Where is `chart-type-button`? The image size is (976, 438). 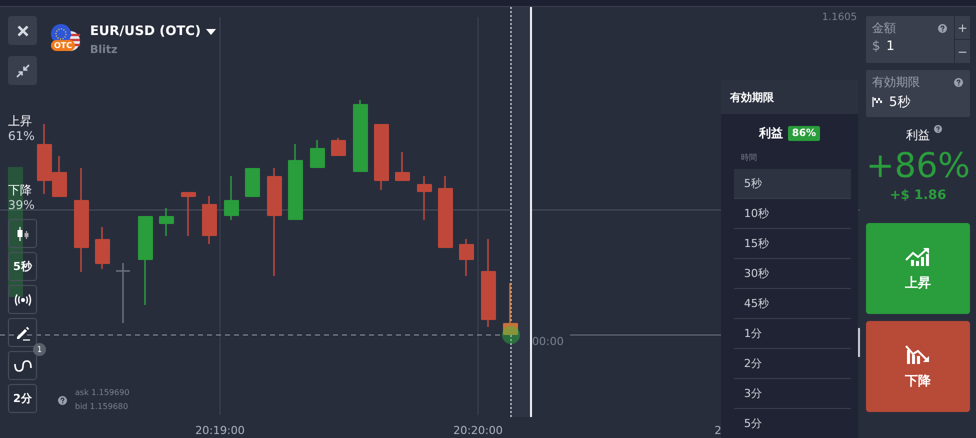
chart-type-button is located at coordinates (22, 233).